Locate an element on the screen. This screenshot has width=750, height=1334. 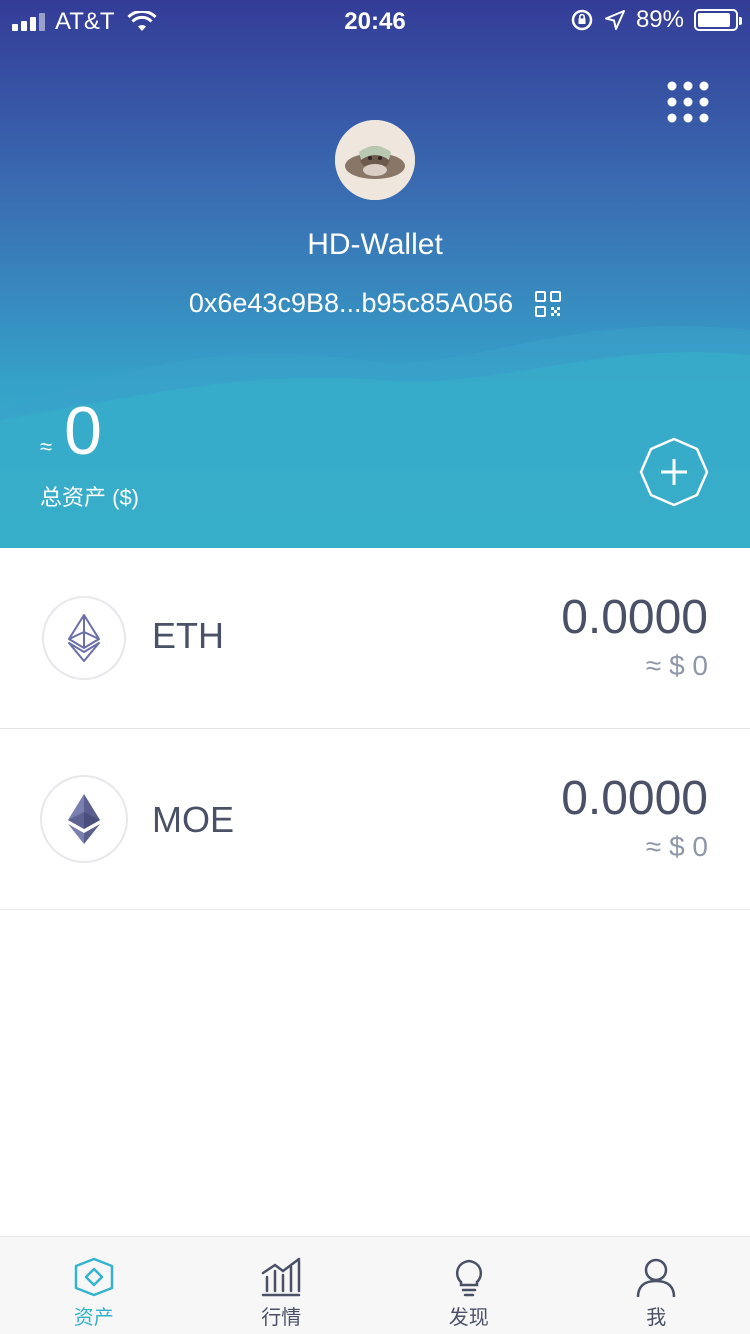
add-asset-button is located at coordinates (674, 472).